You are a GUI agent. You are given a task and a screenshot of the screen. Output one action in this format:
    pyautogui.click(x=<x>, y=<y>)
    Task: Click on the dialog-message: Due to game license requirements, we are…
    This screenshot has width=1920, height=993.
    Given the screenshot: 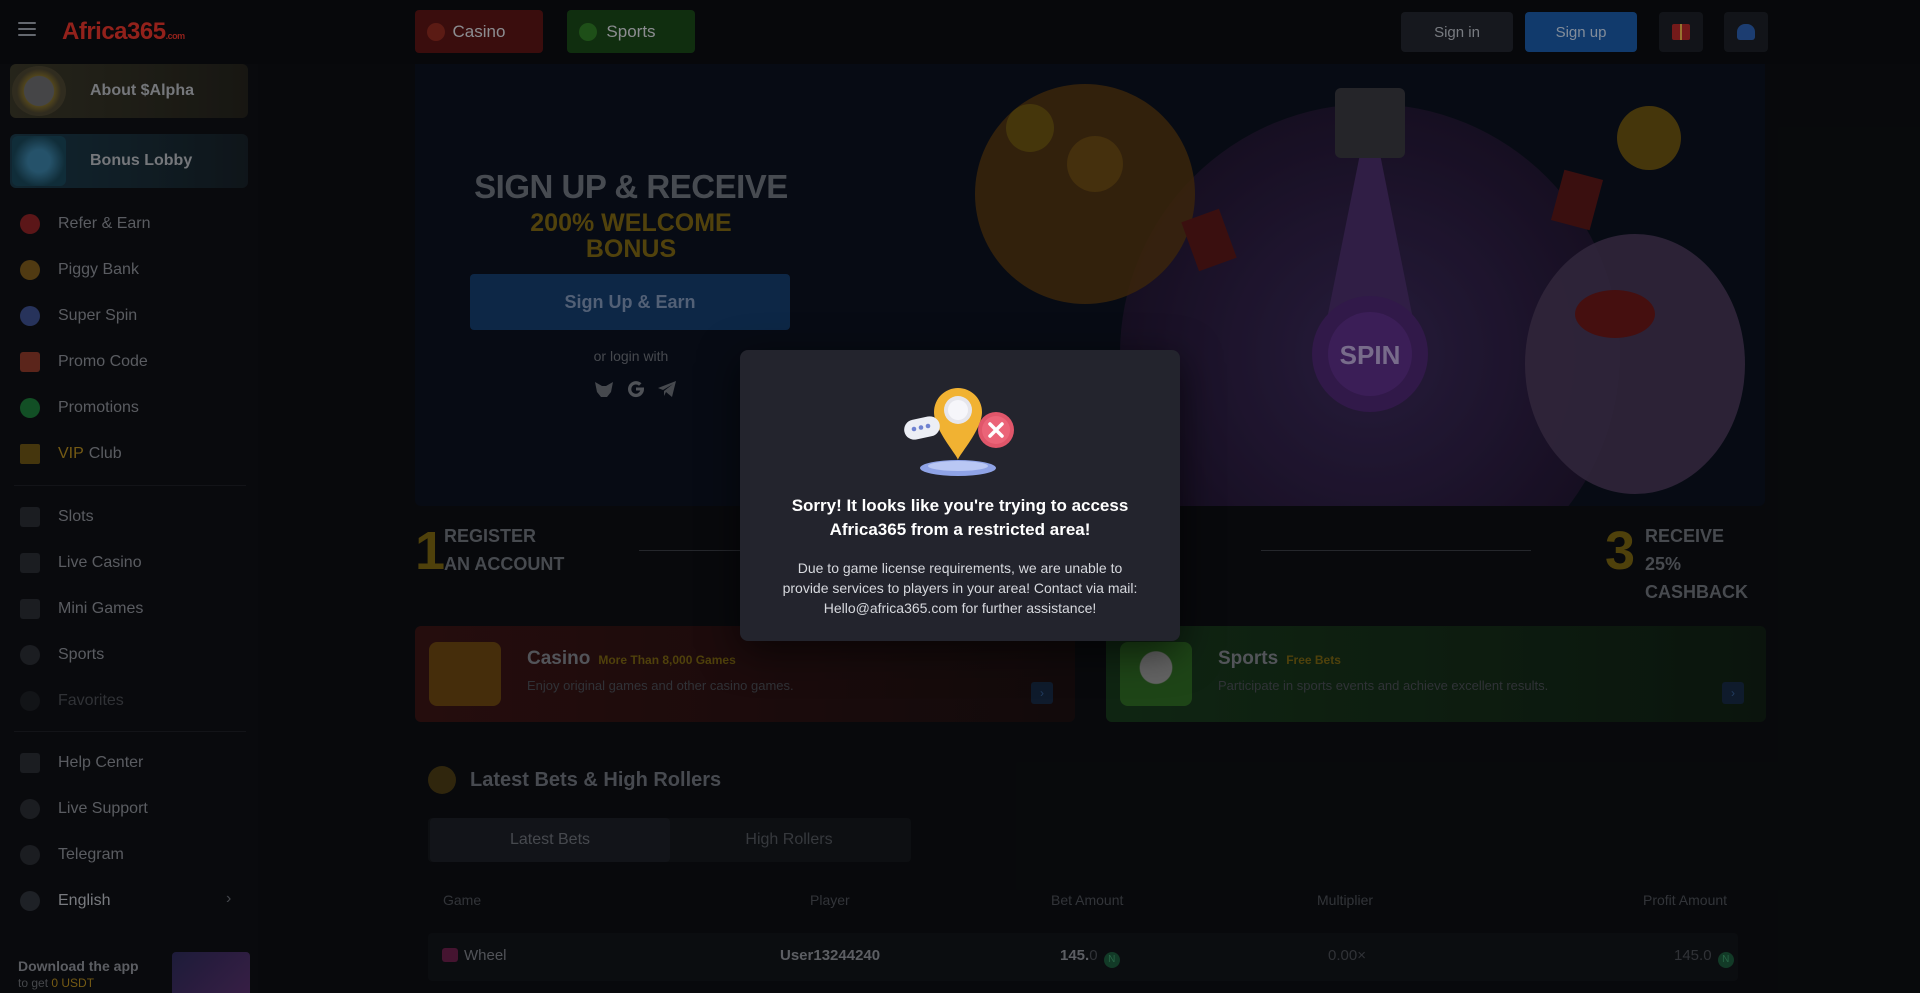 What is the action you would take?
    pyautogui.click(x=960, y=588)
    